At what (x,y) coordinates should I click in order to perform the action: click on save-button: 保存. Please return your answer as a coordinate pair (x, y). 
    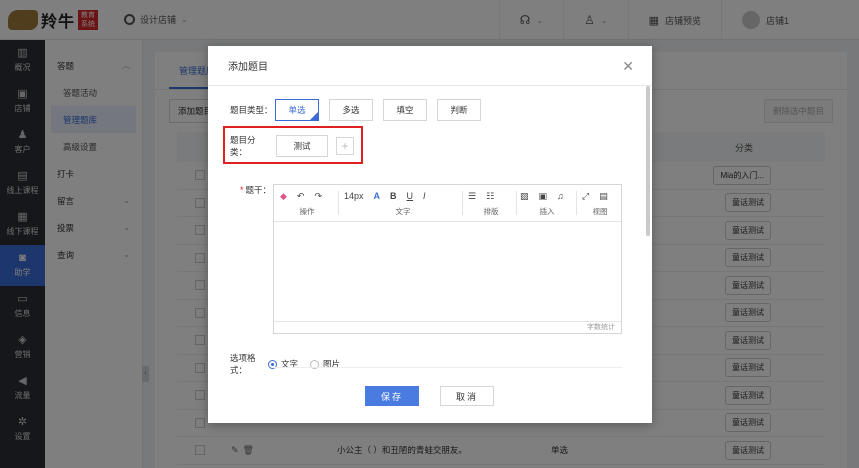
    Looking at the image, I should click on (392, 396).